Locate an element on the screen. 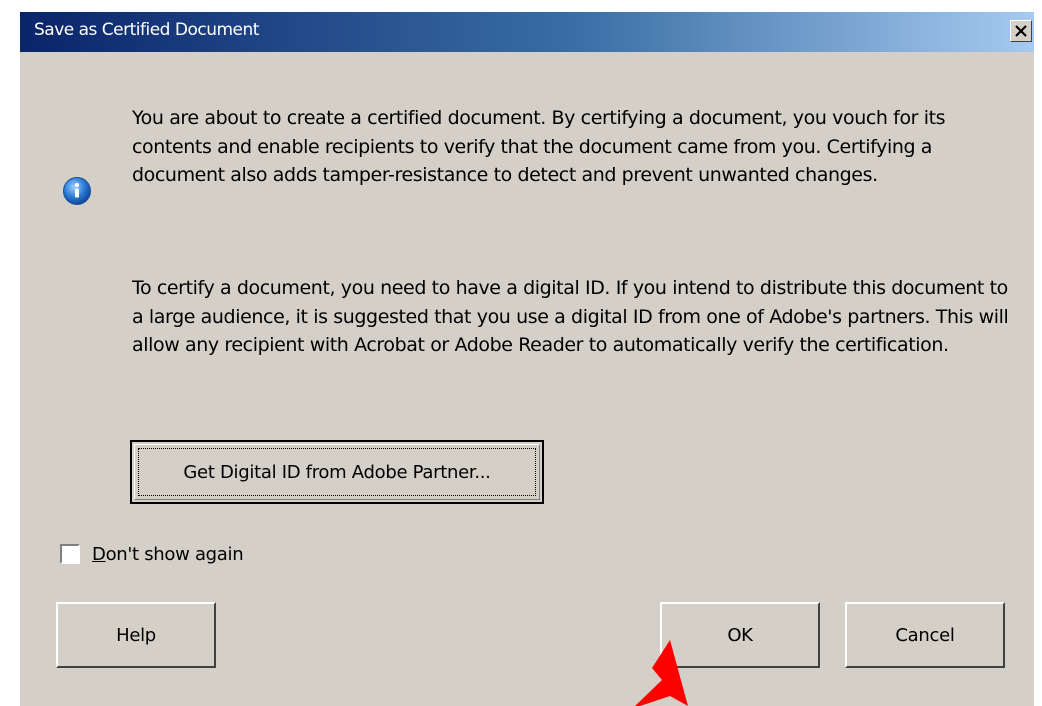  cancel-button: Cancel is located at coordinates (925, 635).